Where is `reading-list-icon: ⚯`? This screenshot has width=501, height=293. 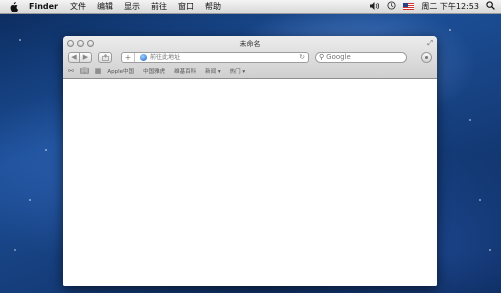 reading-list-icon: ⚯ is located at coordinates (71, 71).